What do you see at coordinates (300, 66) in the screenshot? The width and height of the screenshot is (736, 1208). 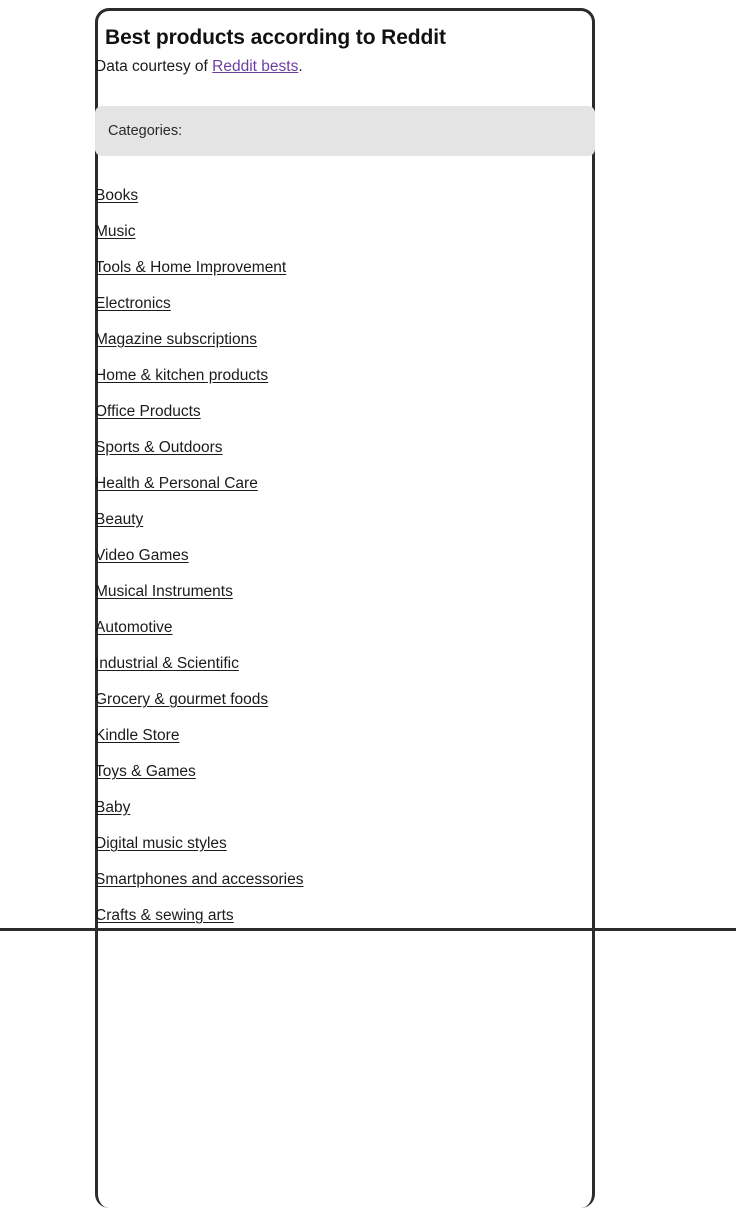 I see `credit-suffix-text: .` at bounding box center [300, 66].